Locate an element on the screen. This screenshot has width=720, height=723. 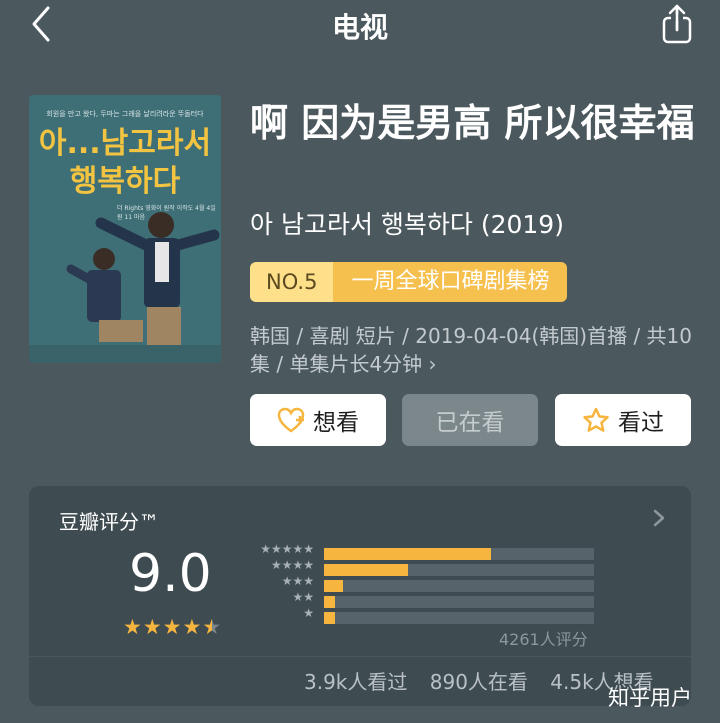
rank-list-name: 一周全球口碑剧集榜 is located at coordinates (450, 282).